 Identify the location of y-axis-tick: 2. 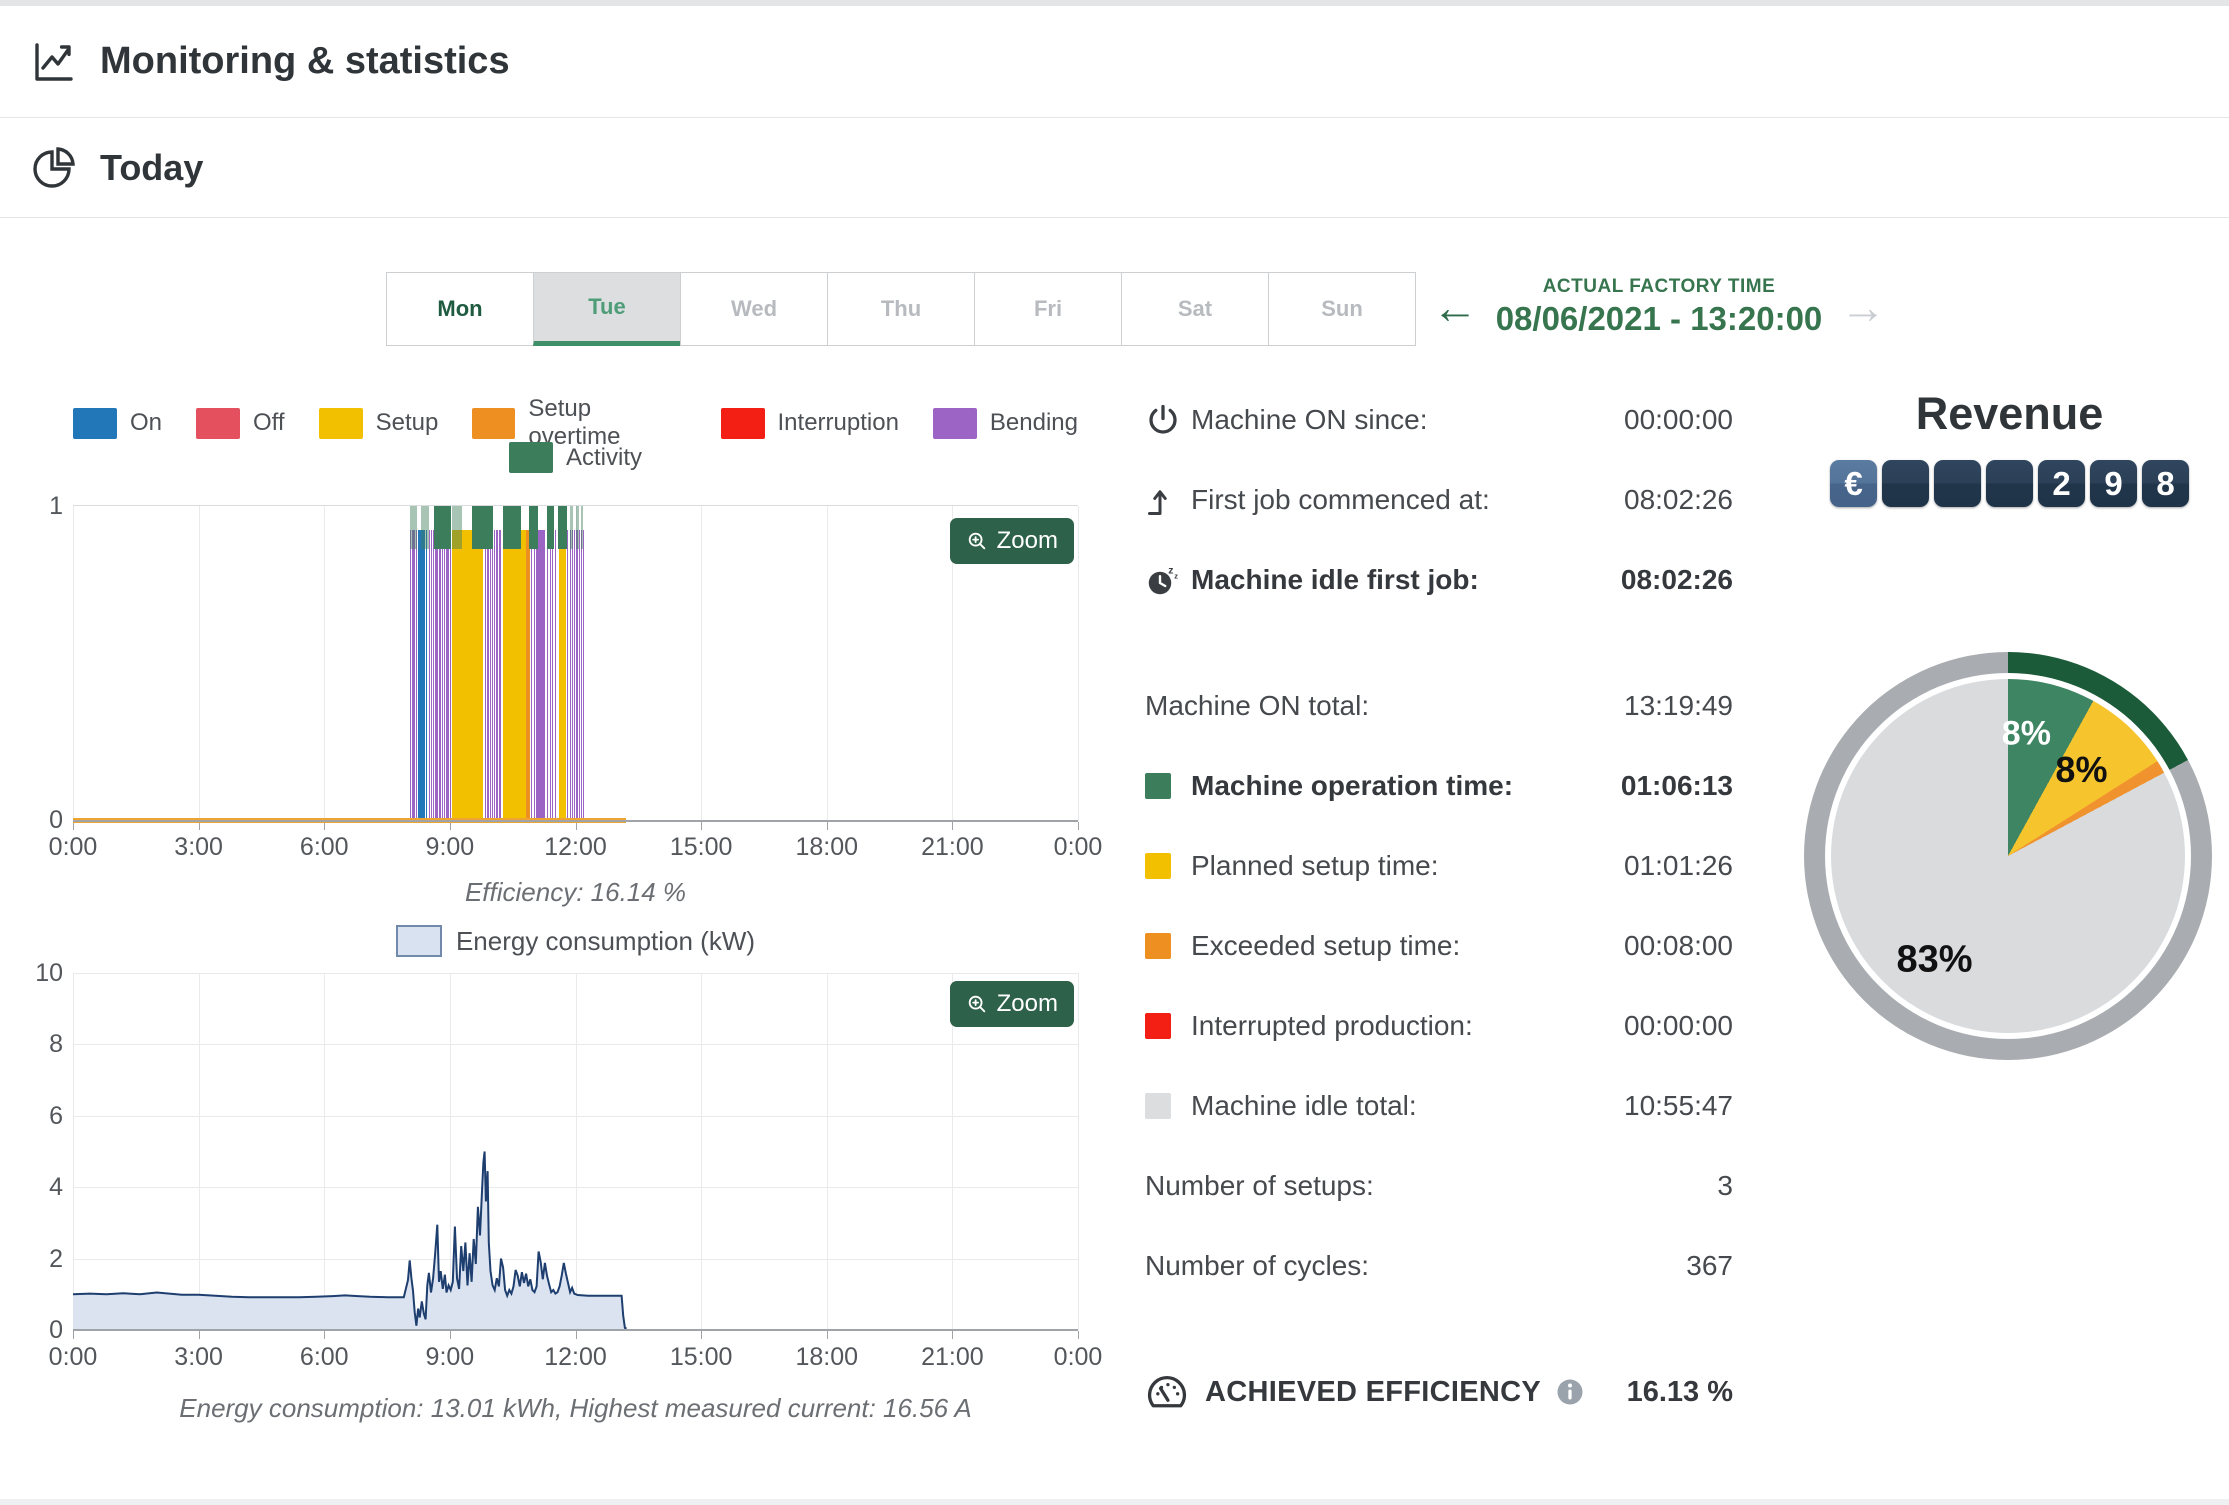
(56, 1258).